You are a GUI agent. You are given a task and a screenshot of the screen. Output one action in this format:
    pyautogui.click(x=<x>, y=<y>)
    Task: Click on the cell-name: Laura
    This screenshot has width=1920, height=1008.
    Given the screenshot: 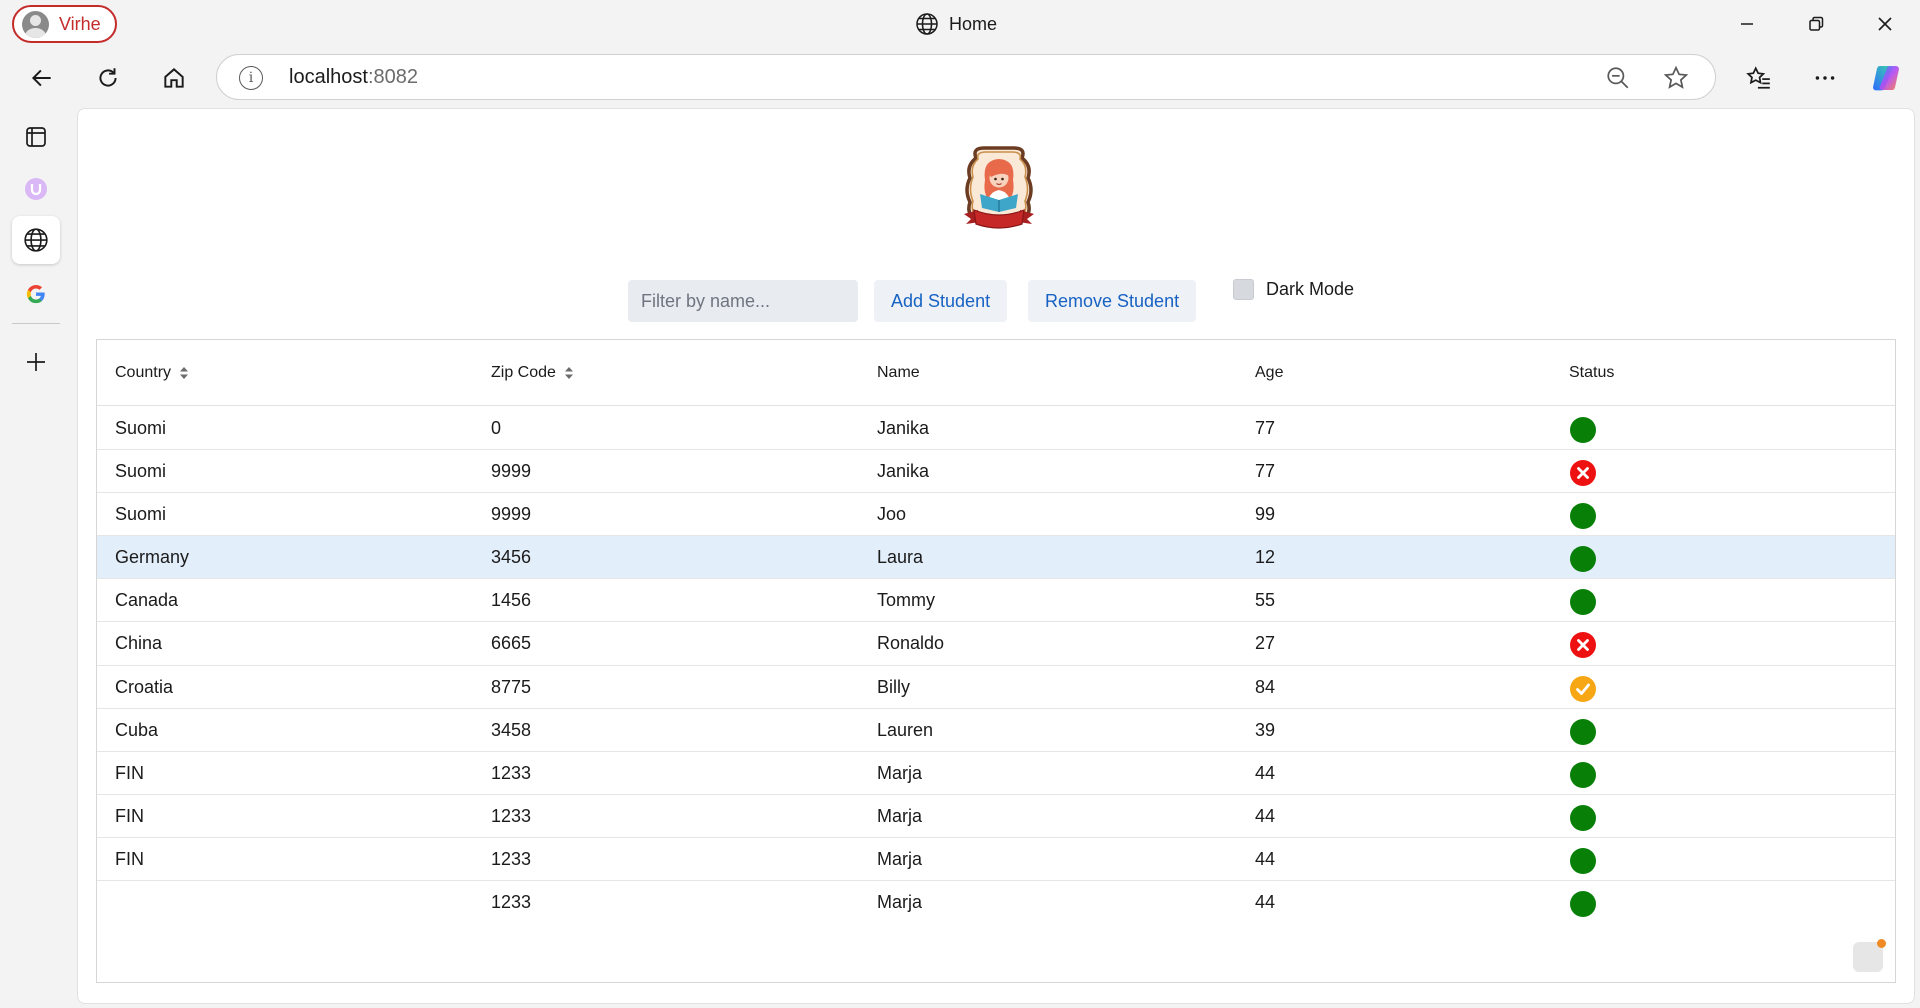 What is the action you would take?
    pyautogui.click(x=900, y=557)
    